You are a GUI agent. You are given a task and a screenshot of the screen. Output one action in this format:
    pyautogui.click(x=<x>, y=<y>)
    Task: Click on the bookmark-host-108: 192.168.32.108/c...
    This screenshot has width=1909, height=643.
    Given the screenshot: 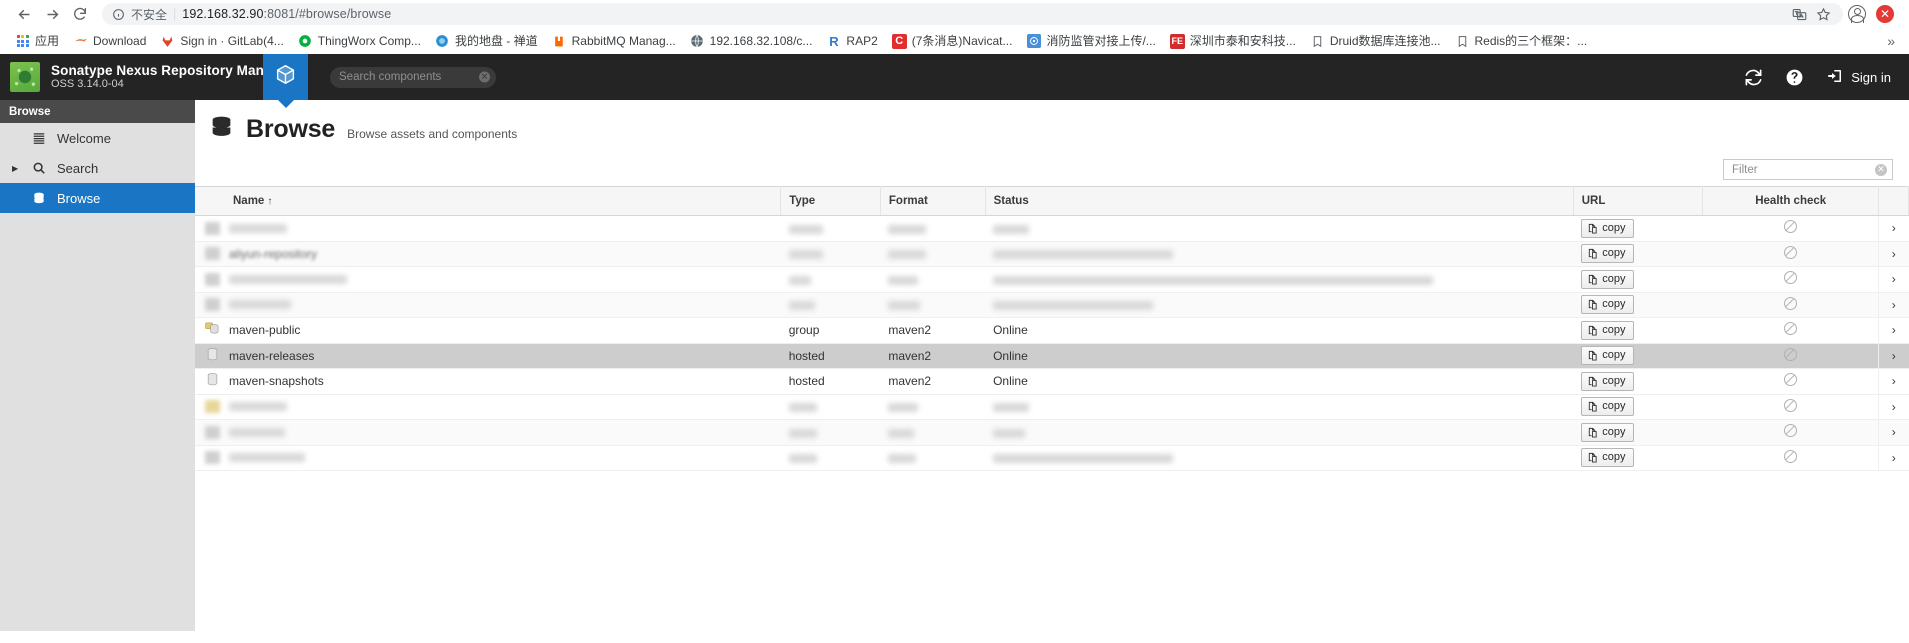 What is the action you would take?
    pyautogui.click(x=751, y=41)
    